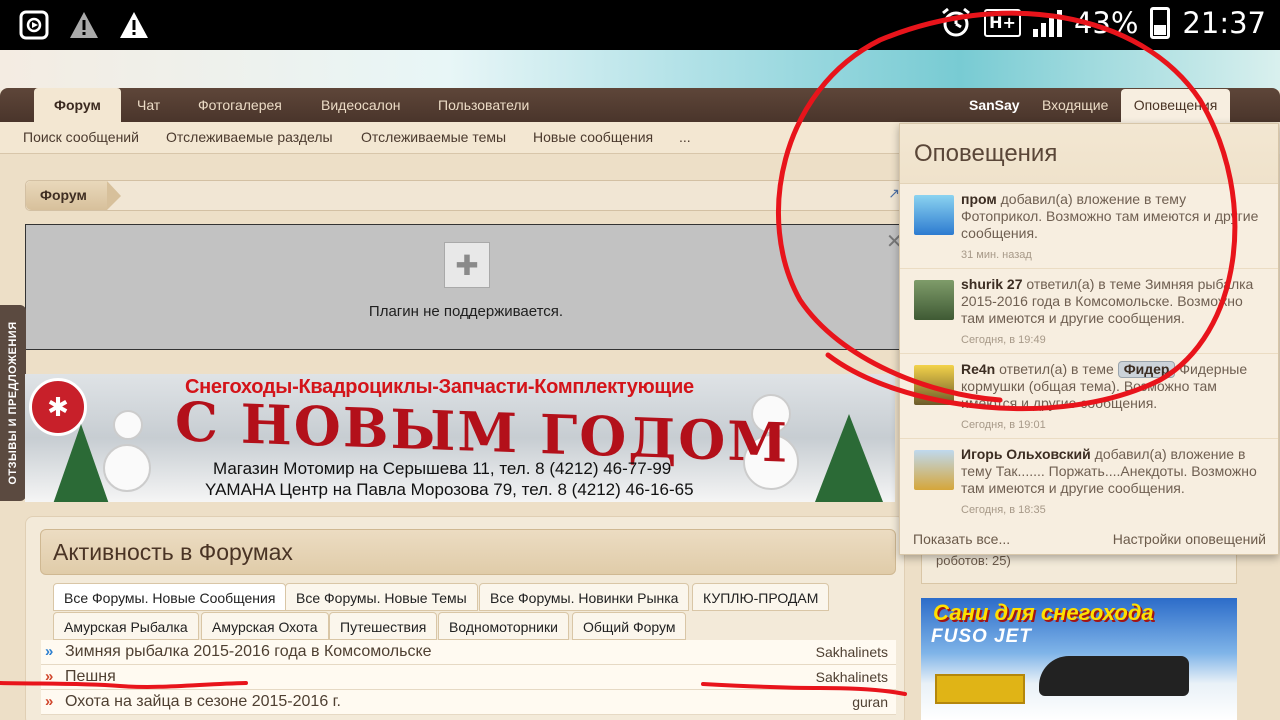  I want to click on header-background, so click(640, 70).